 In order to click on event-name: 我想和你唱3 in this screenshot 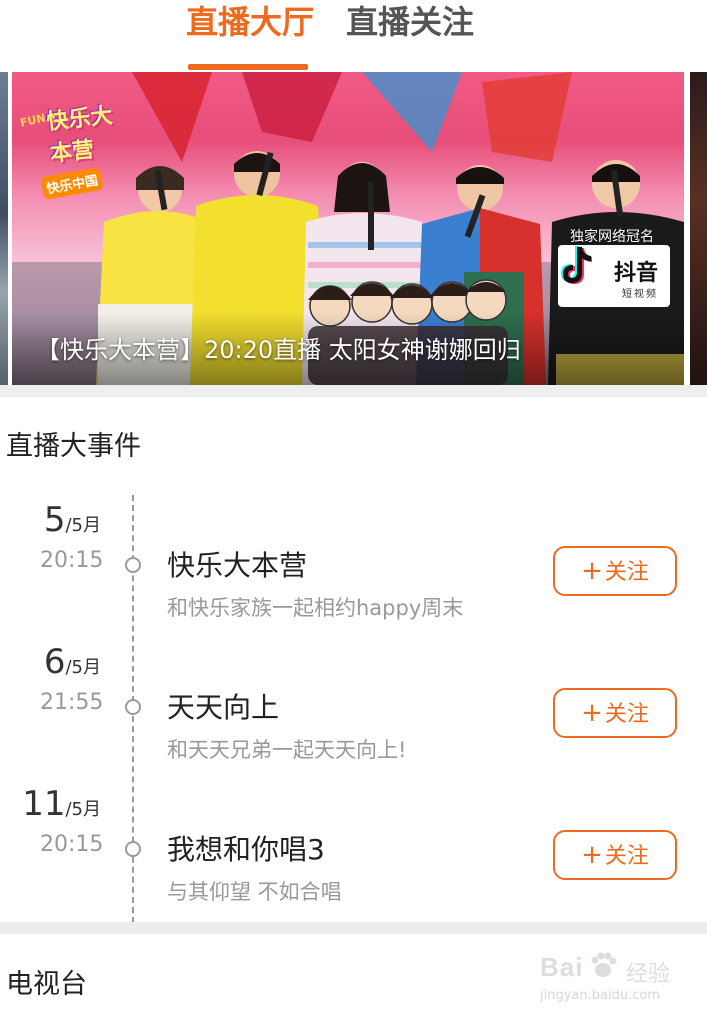, I will do `click(246, 848)`.